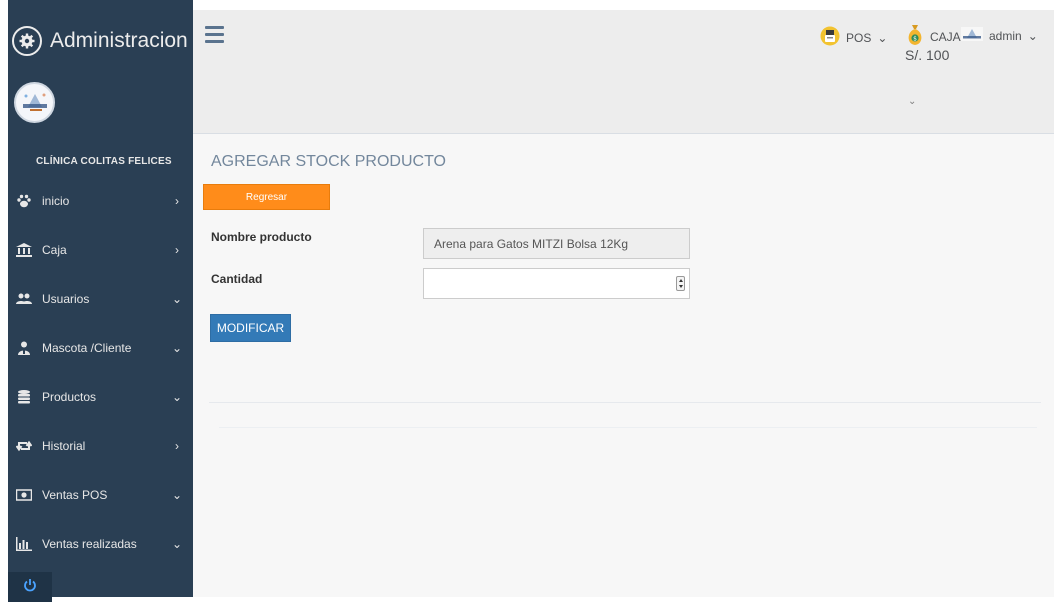  I want to click on sidebar-item-ventas-realizadas: Ventas realizadas ⌄, so click(100, 543).